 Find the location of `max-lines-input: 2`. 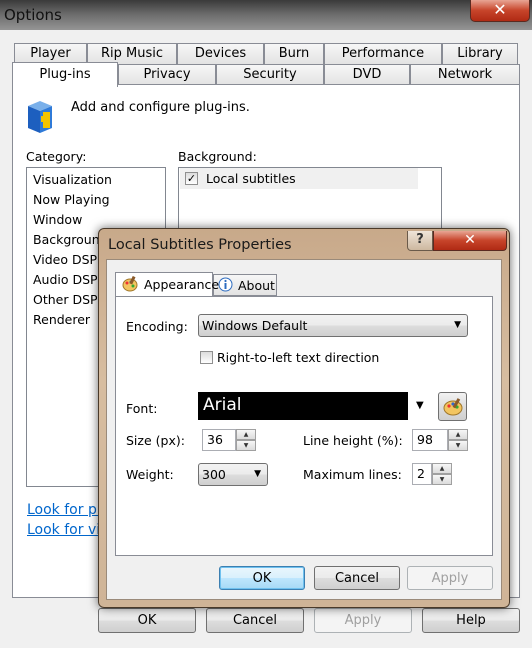

max-lines-input: 2 is located at coordinates (422, 474).